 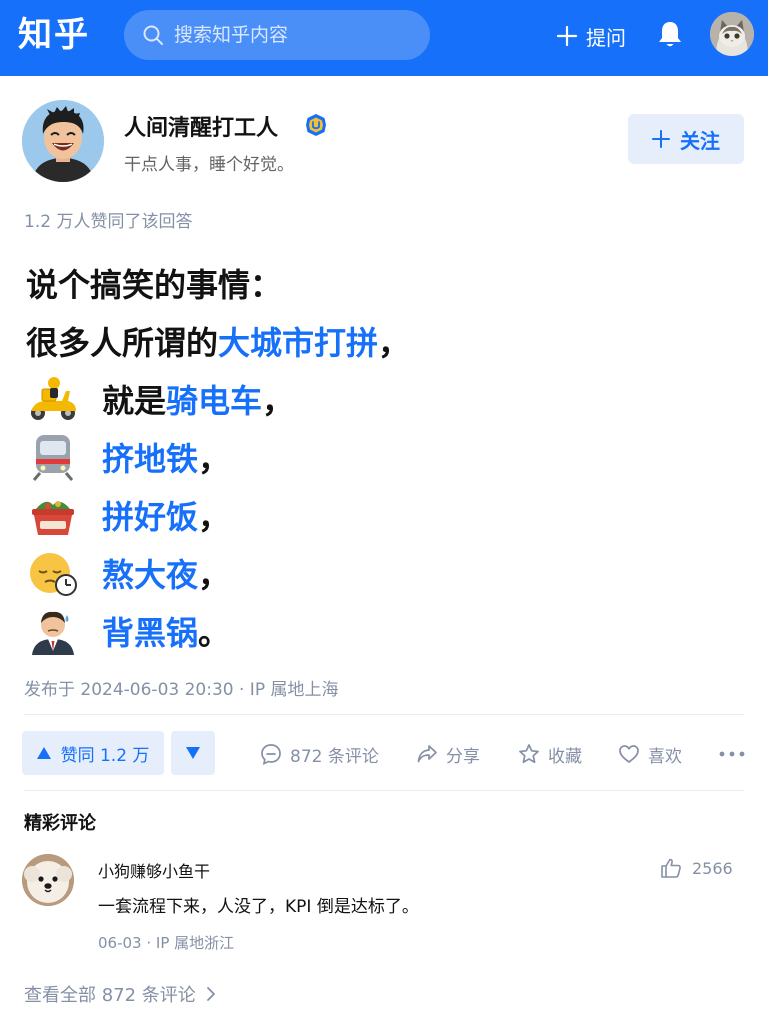 I want to click on answer-list-item: 熬大夜，, so click(x=386, y=573).